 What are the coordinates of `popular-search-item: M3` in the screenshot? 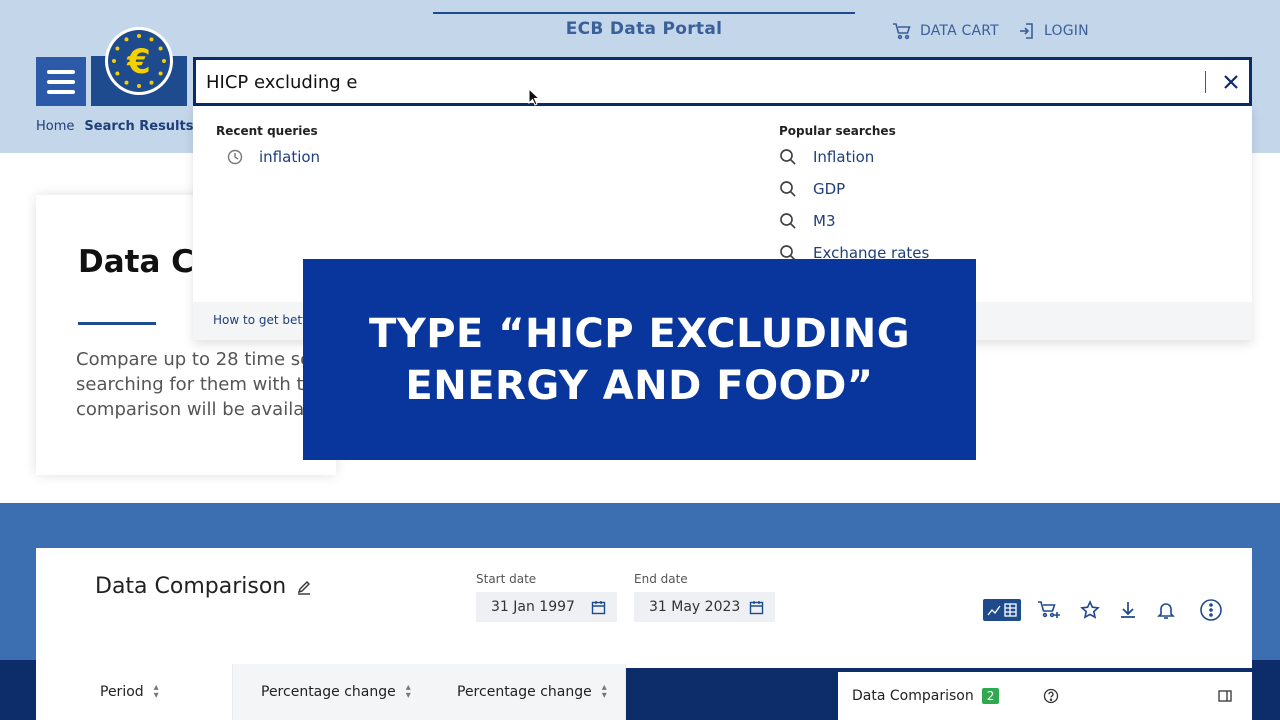 It's located at (807, 221).